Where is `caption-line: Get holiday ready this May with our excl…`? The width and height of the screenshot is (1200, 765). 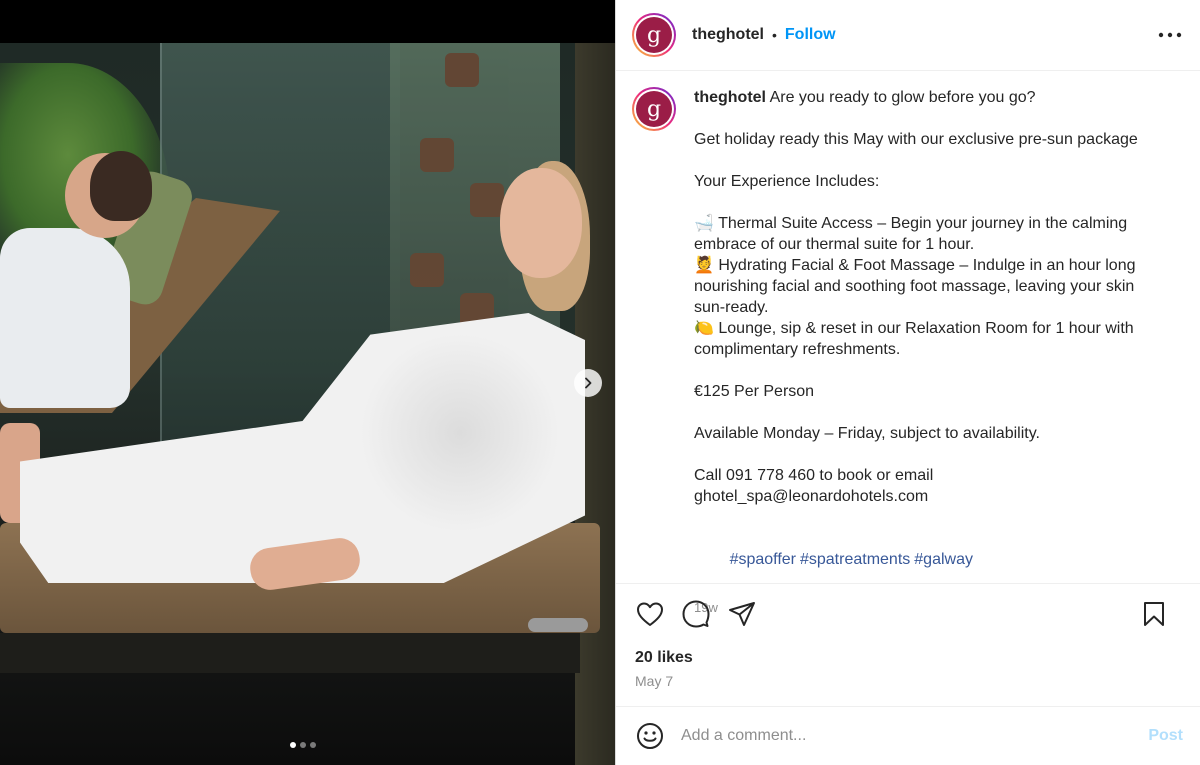
caption-line: Get holiday ready this May with our excl… is located at coordinates (916, 139).